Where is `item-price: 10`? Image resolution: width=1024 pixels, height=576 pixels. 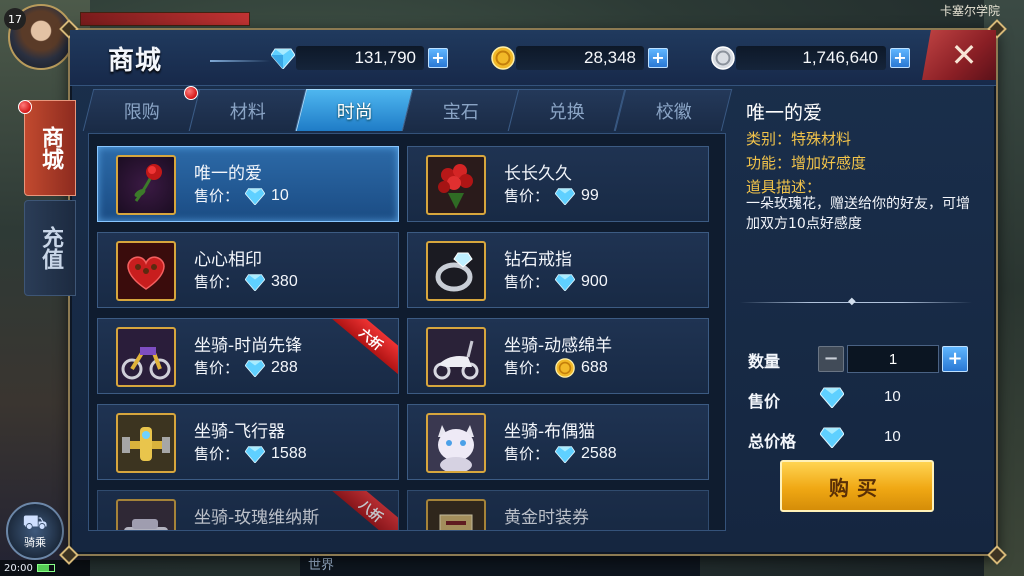 item-price: 10 is located at coordinates (280, 195).